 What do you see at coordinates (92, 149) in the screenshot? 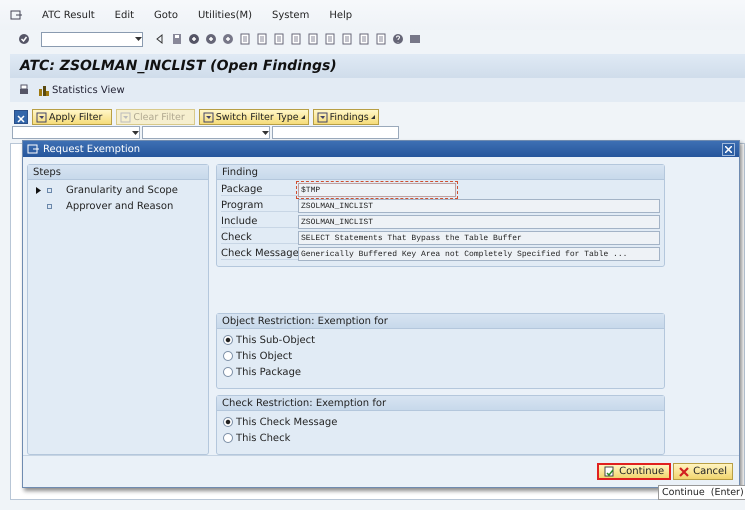
I see `dialog-title: Request Exemption` at bounding box center [92, 149].